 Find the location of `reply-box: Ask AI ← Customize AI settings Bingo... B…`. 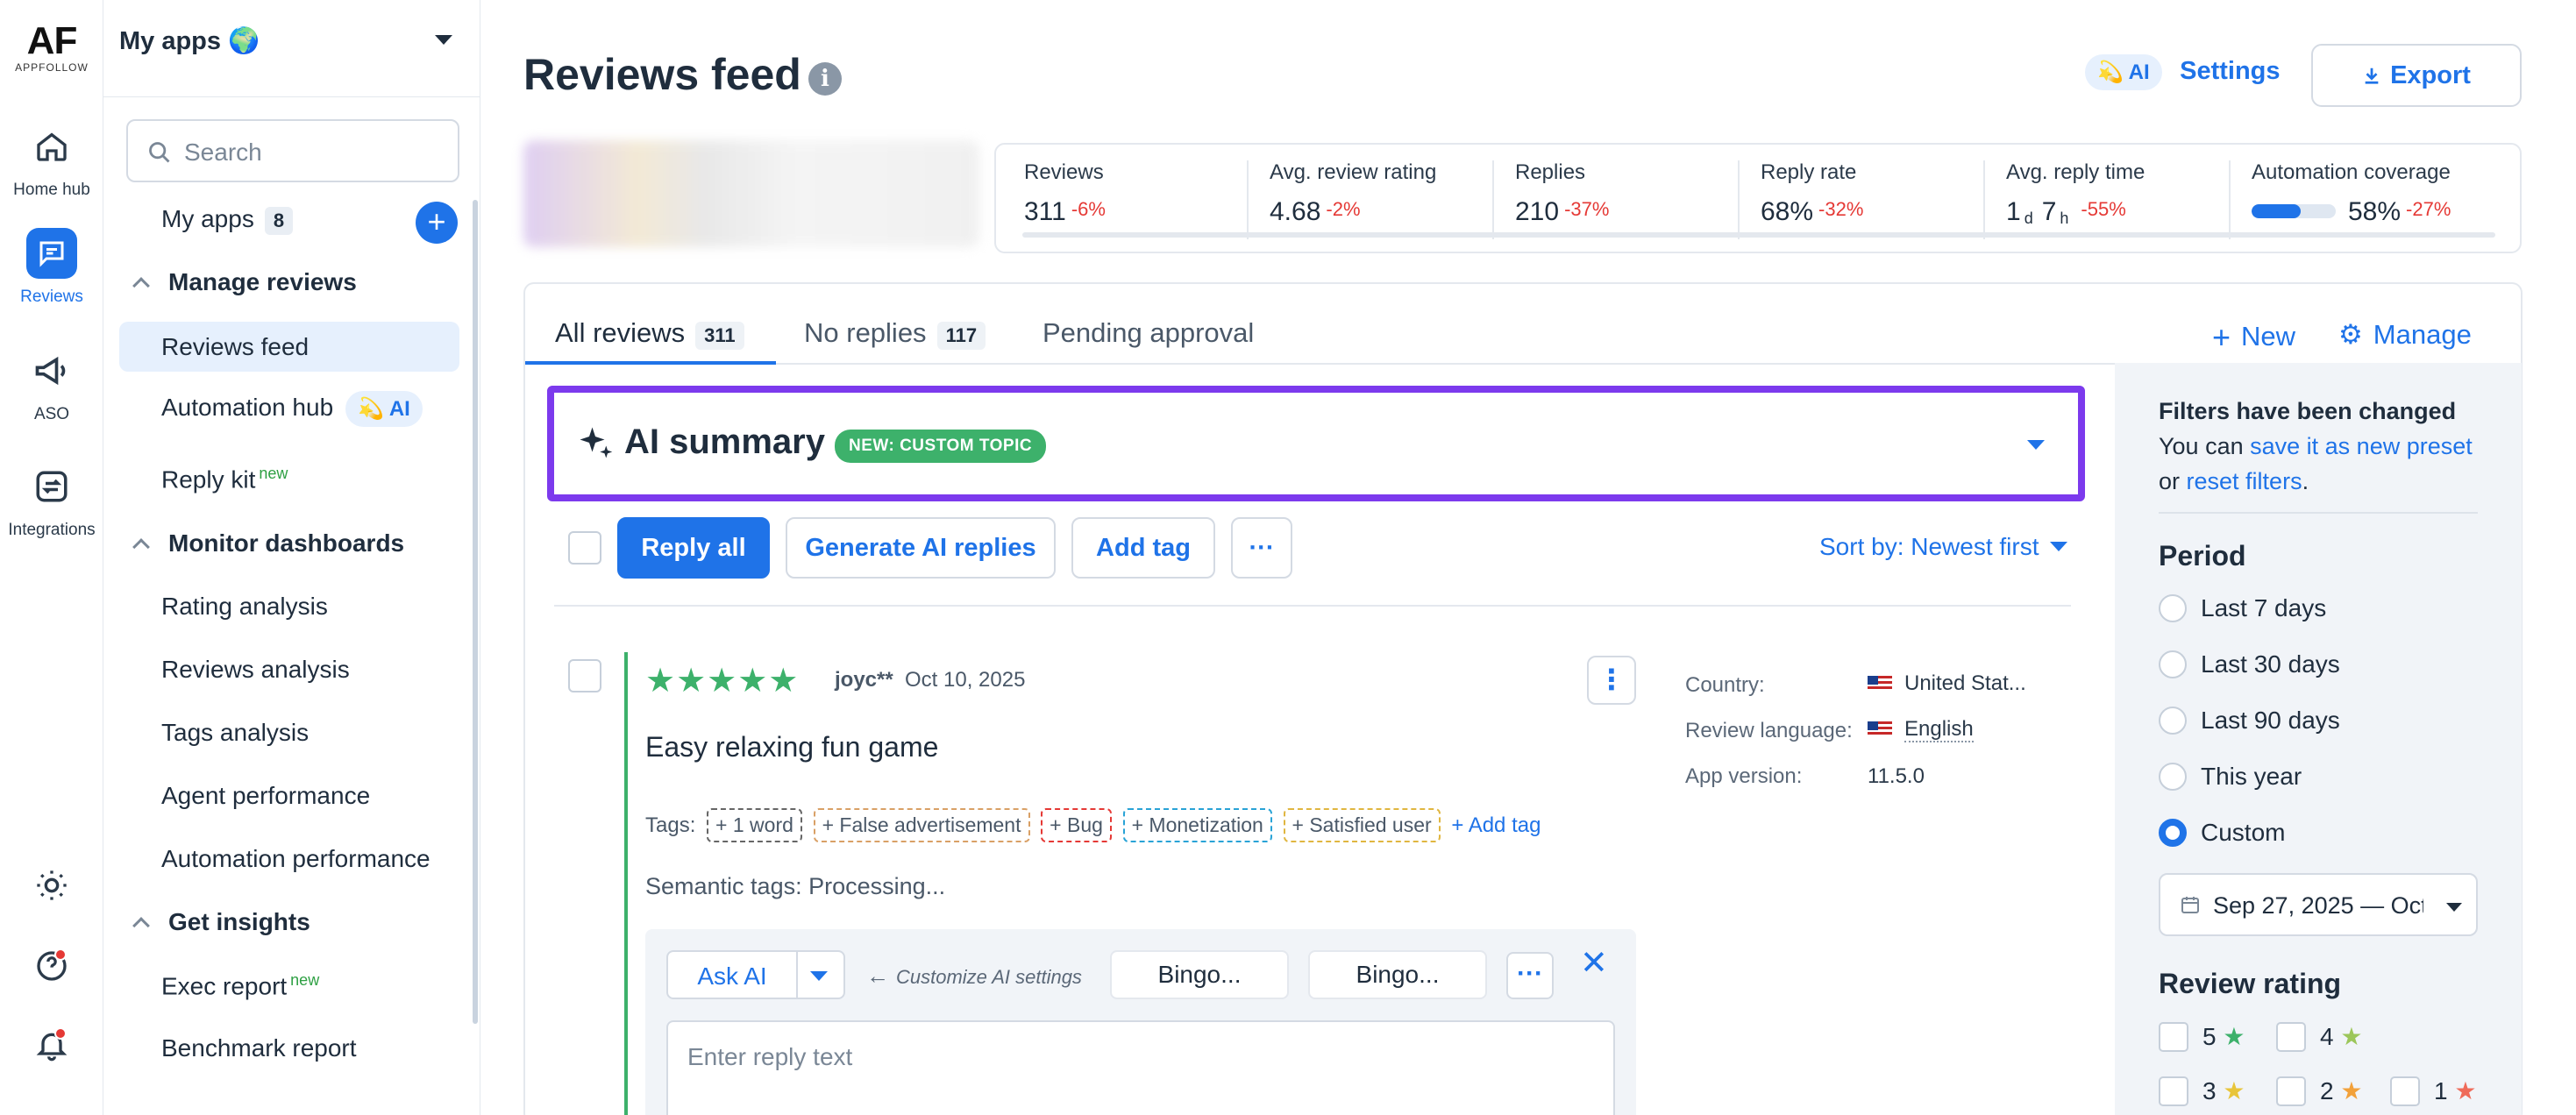

reply-box: Ask AI ← Customize AI settings Bingo... B… is located at coordinates (1140, 1022).